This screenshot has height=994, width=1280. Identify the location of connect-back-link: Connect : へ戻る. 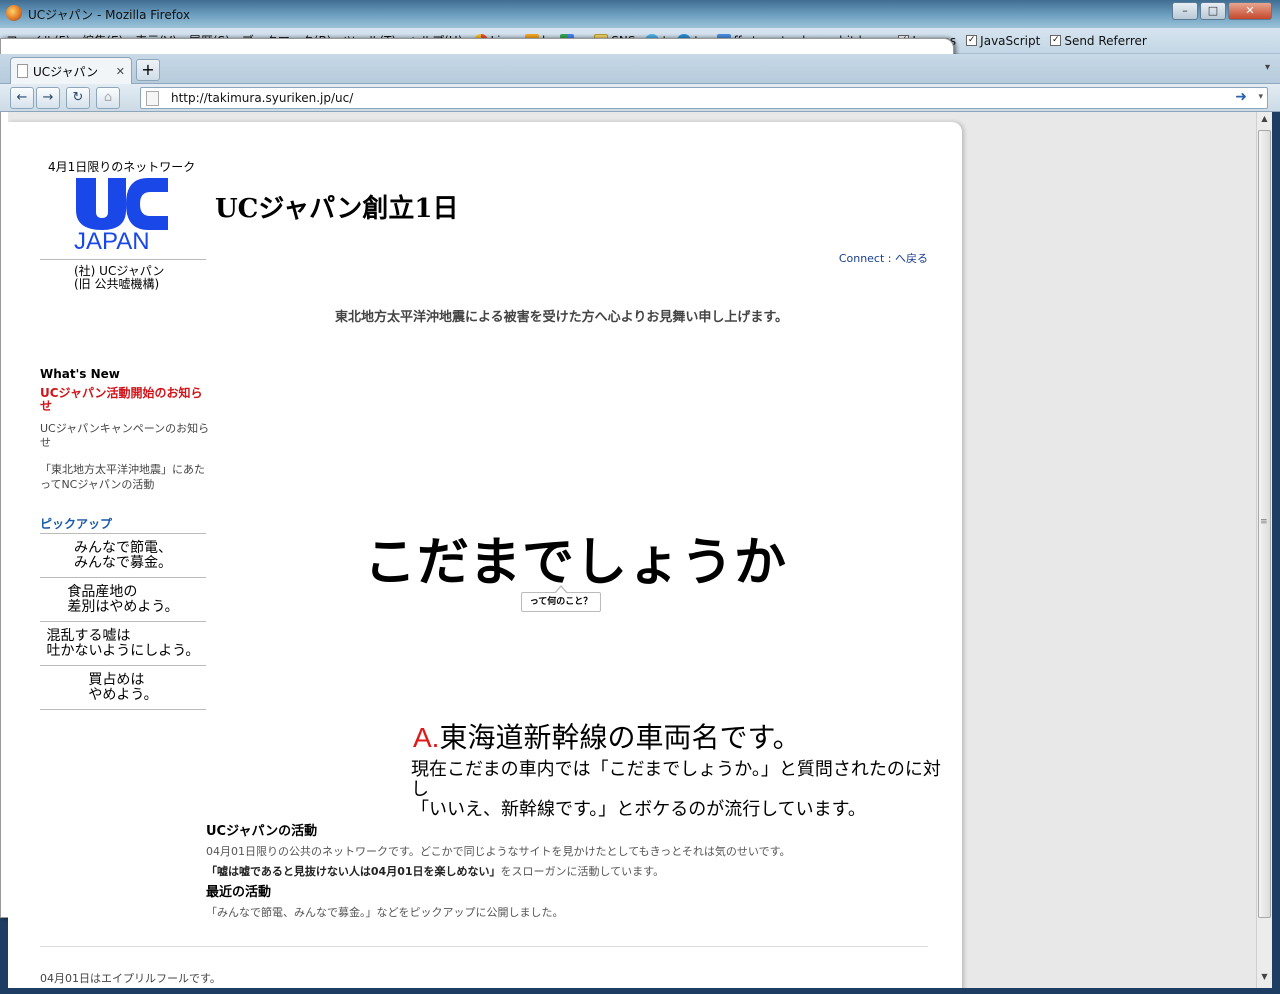
(883, 258).